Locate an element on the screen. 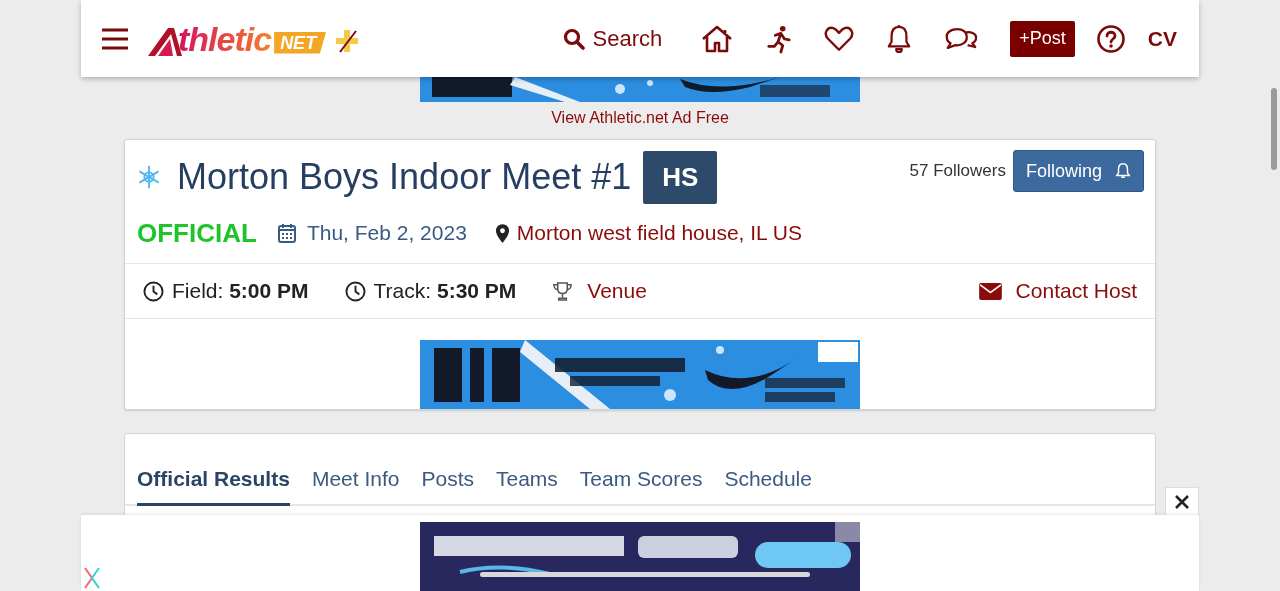  tab: Official Results is located at coordinates (213, 485).